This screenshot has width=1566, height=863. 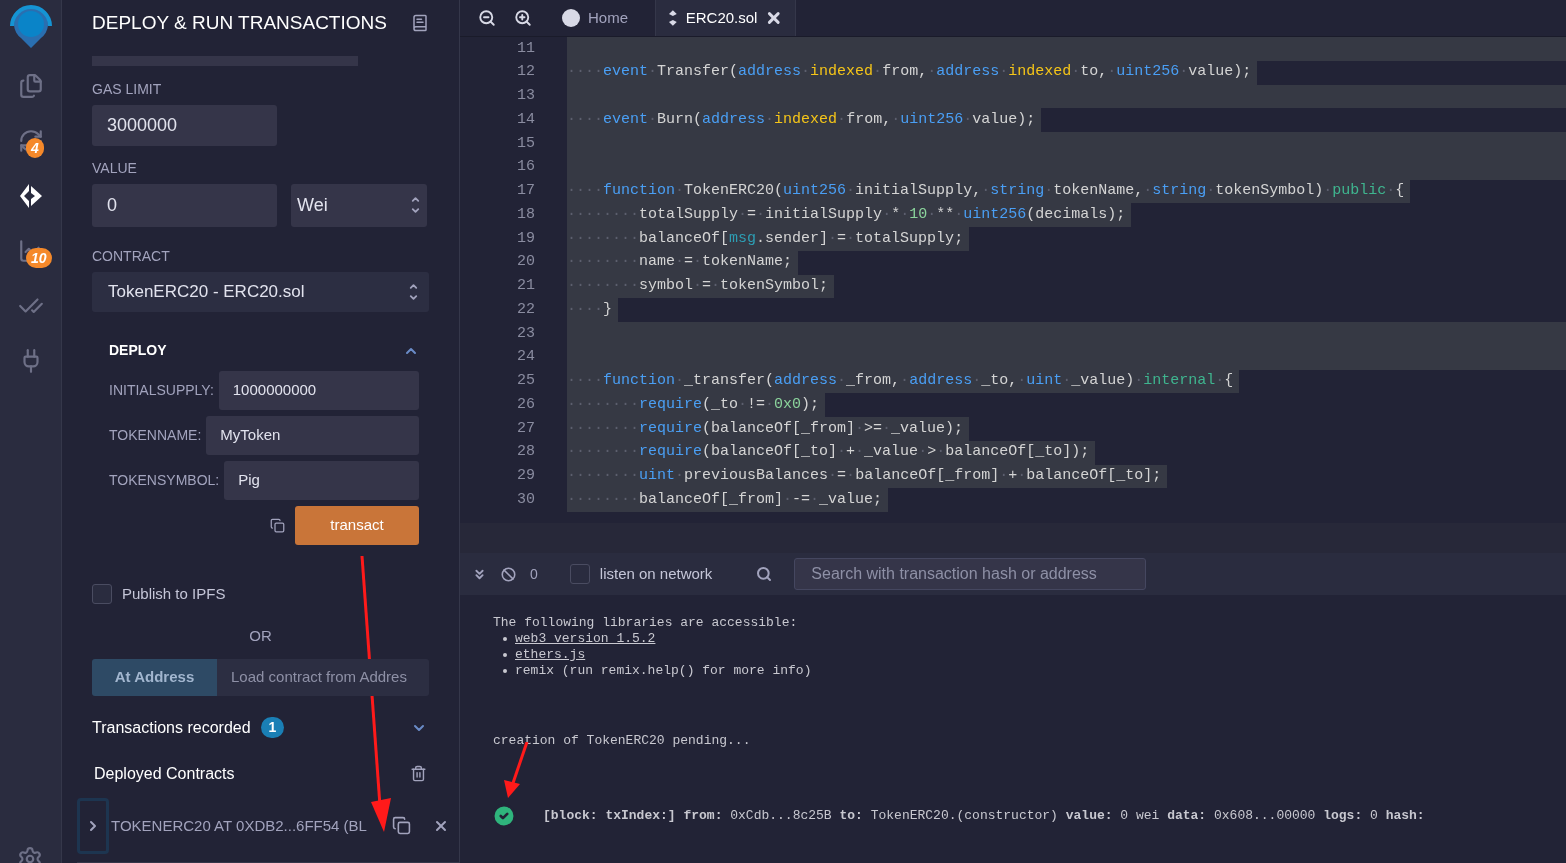 What do you see at coordinates (525, 357) in the screenshot?
I see `line-number: 24` at bounding box center [525, 357].